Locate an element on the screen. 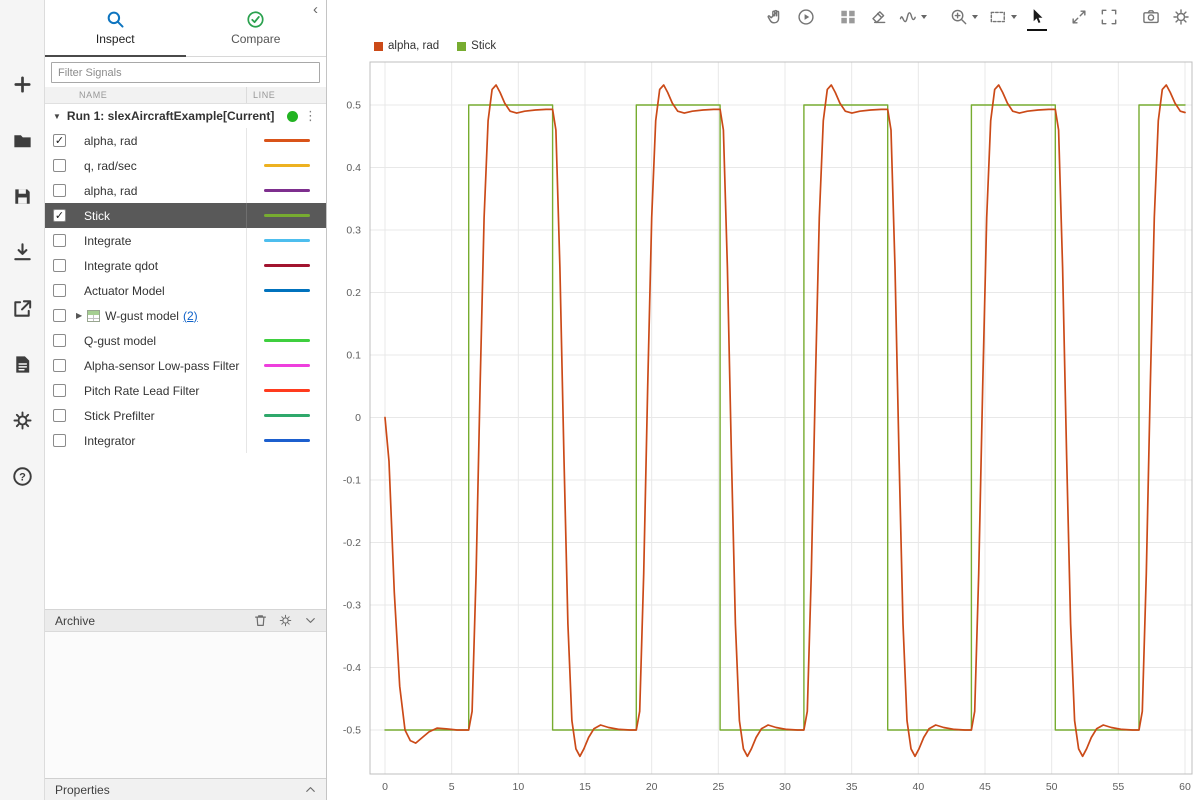 Image resolution: width=1200 pixels, height=800 pixels. signal-row: ✓ Stick is located at coordinates (185, 215).